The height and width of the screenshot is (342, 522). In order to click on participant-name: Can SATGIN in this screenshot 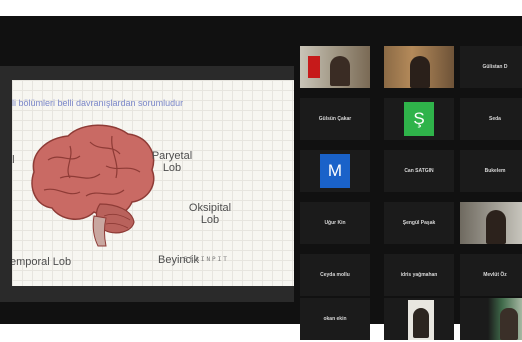, I will do `click(419, 171)`.